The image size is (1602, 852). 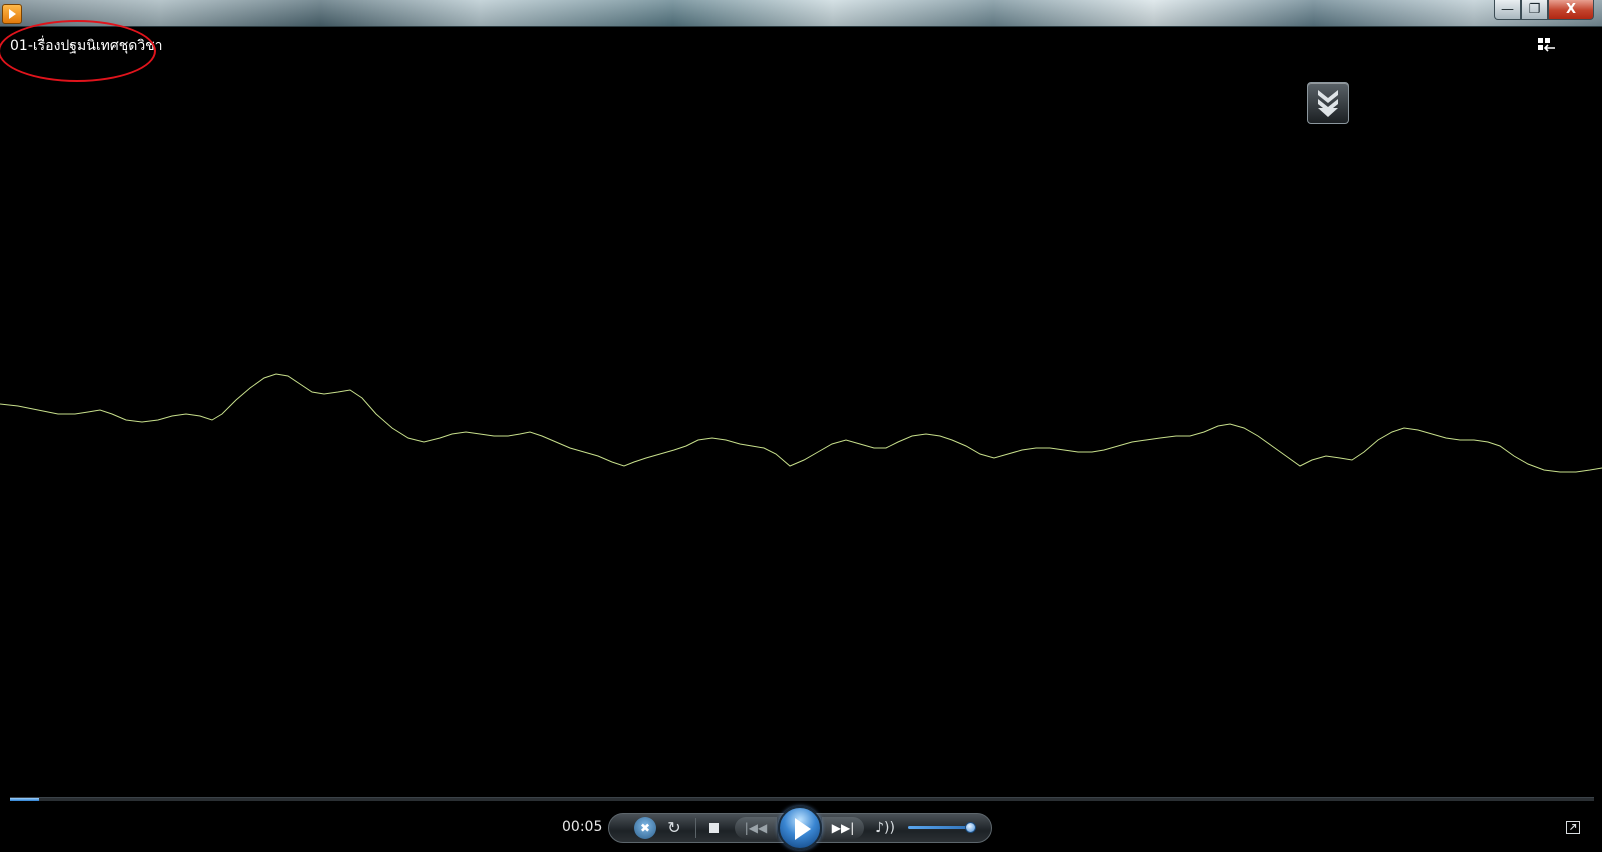 I want to click on shuffle-button: ✖, so click(x=645, y=828).